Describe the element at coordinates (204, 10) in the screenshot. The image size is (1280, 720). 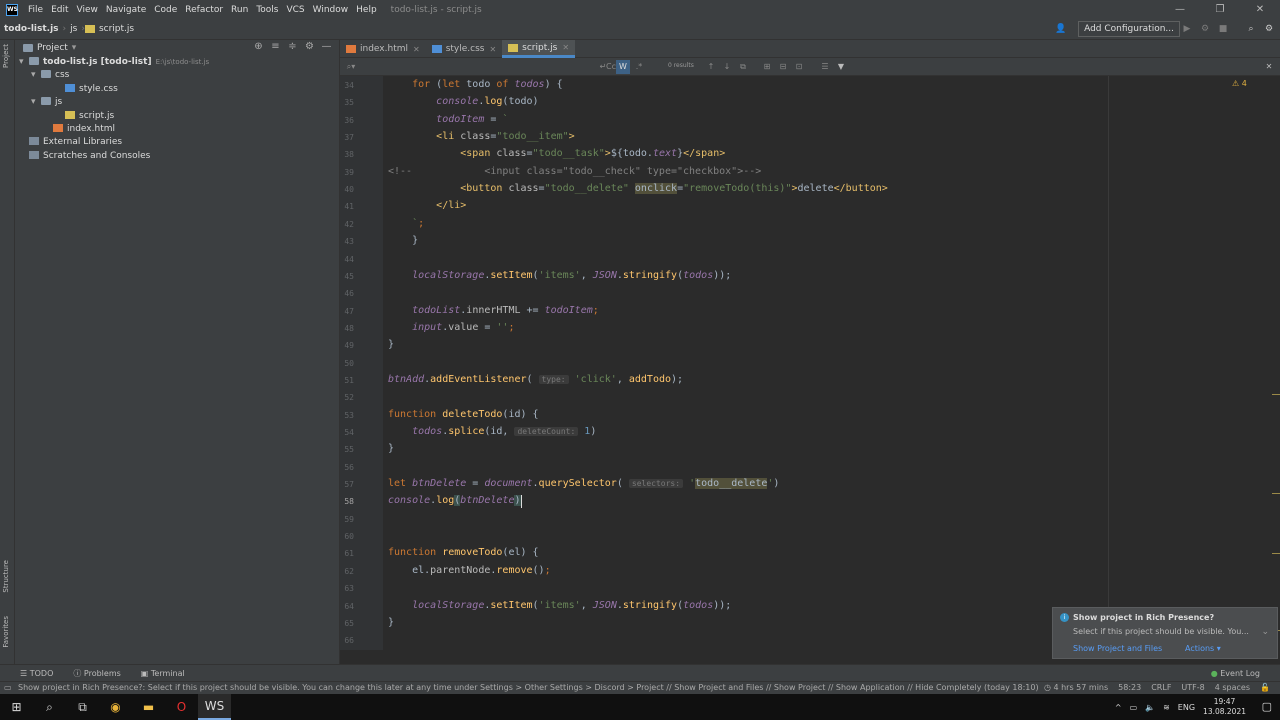
I see `menu-refactor: Refactor` at that location.